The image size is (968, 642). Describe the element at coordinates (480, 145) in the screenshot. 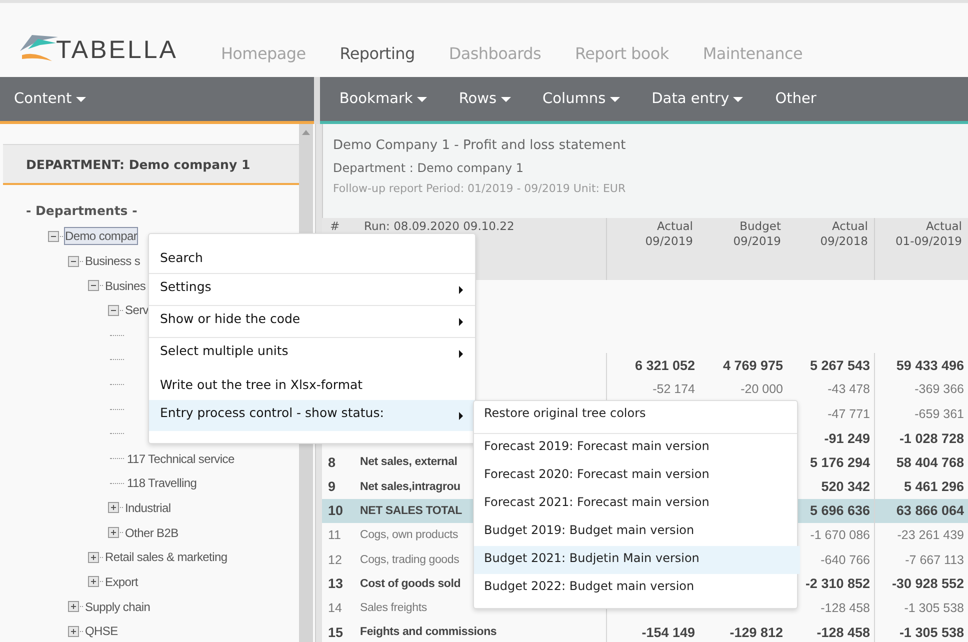

I see `report-title: Demo Company 1 - Profit and loss statement` at that location.